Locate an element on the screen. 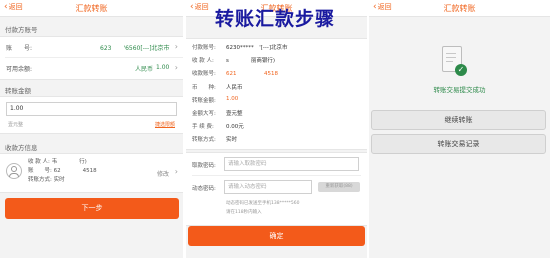 Image resolution: width=550 pixels, height=258 pixels. payee-account-row: 账 号: 62 4518 is located at coordinates (62, 171).